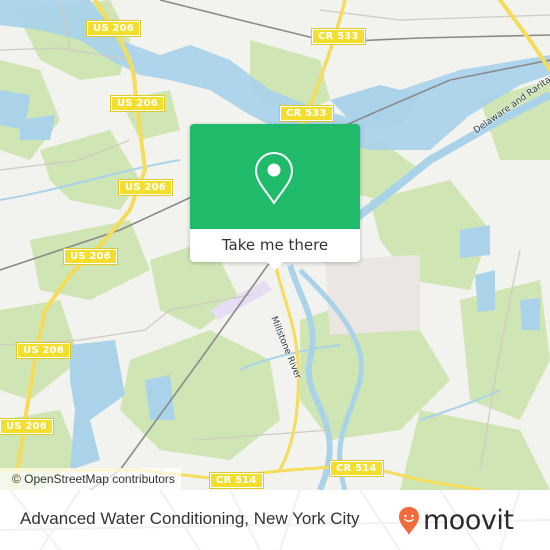 This screenshot has width=550, height=550. What do you see at coordinates (275, 266) in the screenshot?
I see `popup-pointer` at bounding box center [275, 266].